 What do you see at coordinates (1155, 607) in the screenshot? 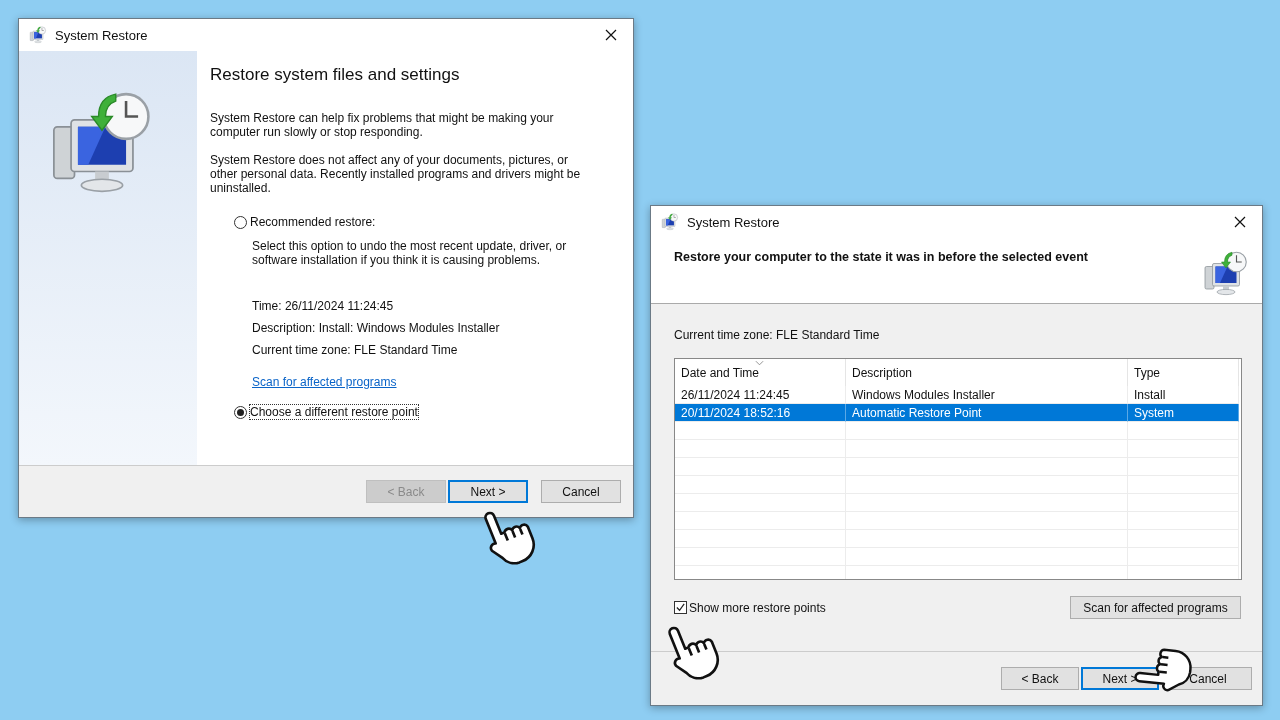
I see `scan-button: Scan for affected programs` at bounding box center [1155, 607].